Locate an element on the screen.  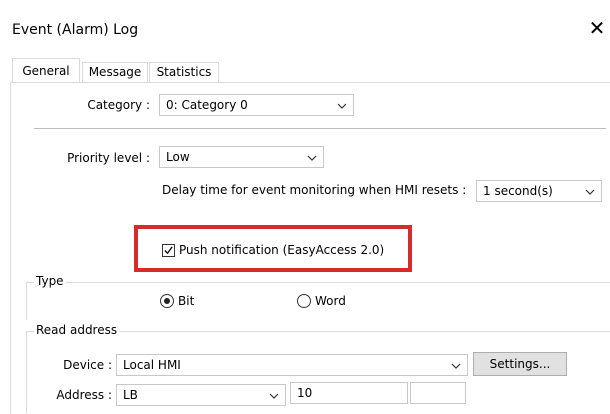
address-suffix-input is located at coordinates (438, 393).